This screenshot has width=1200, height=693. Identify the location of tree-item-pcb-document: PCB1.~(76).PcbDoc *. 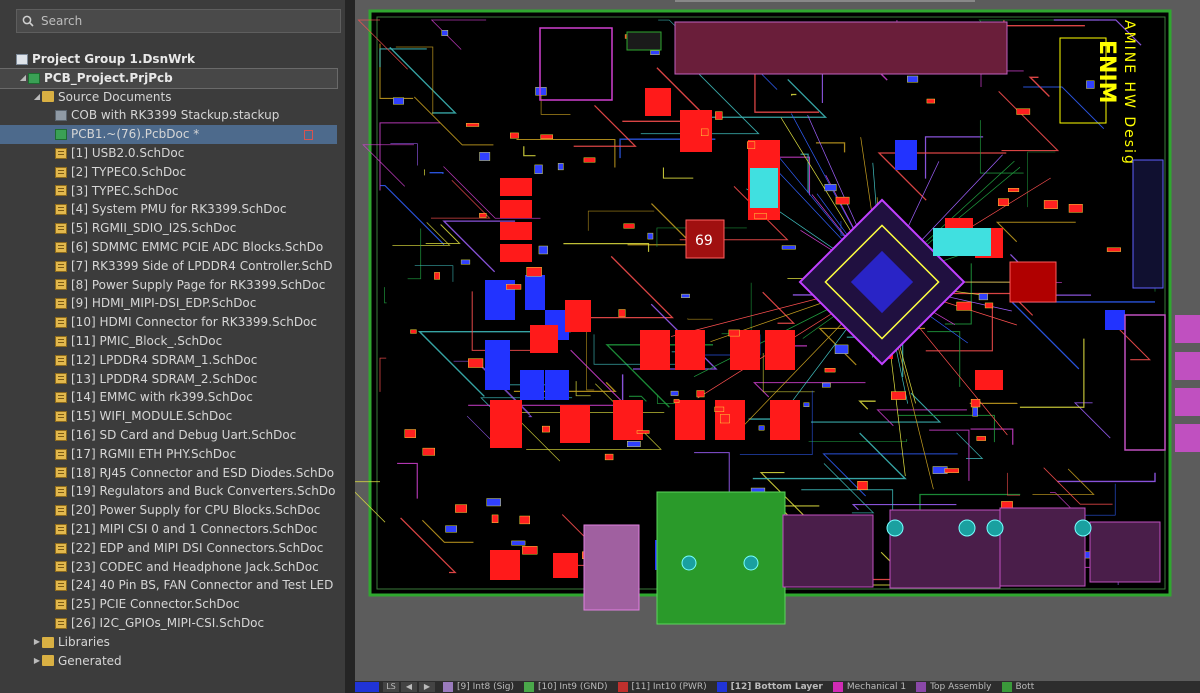
(168, 134).